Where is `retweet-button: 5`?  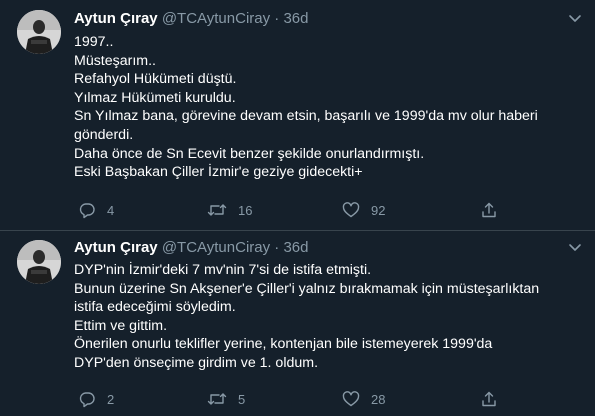
retweet-button: 5 is located at coordinates (226, 399).